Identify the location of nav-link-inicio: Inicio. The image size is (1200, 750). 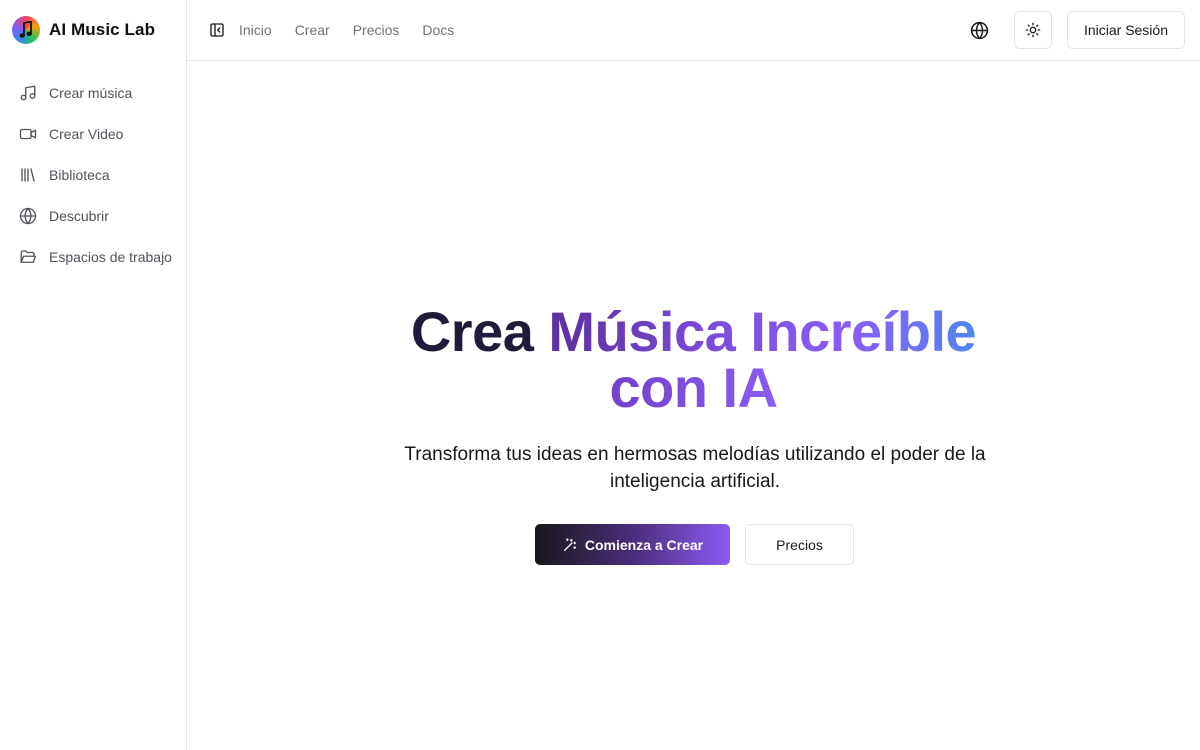
(255, 30).